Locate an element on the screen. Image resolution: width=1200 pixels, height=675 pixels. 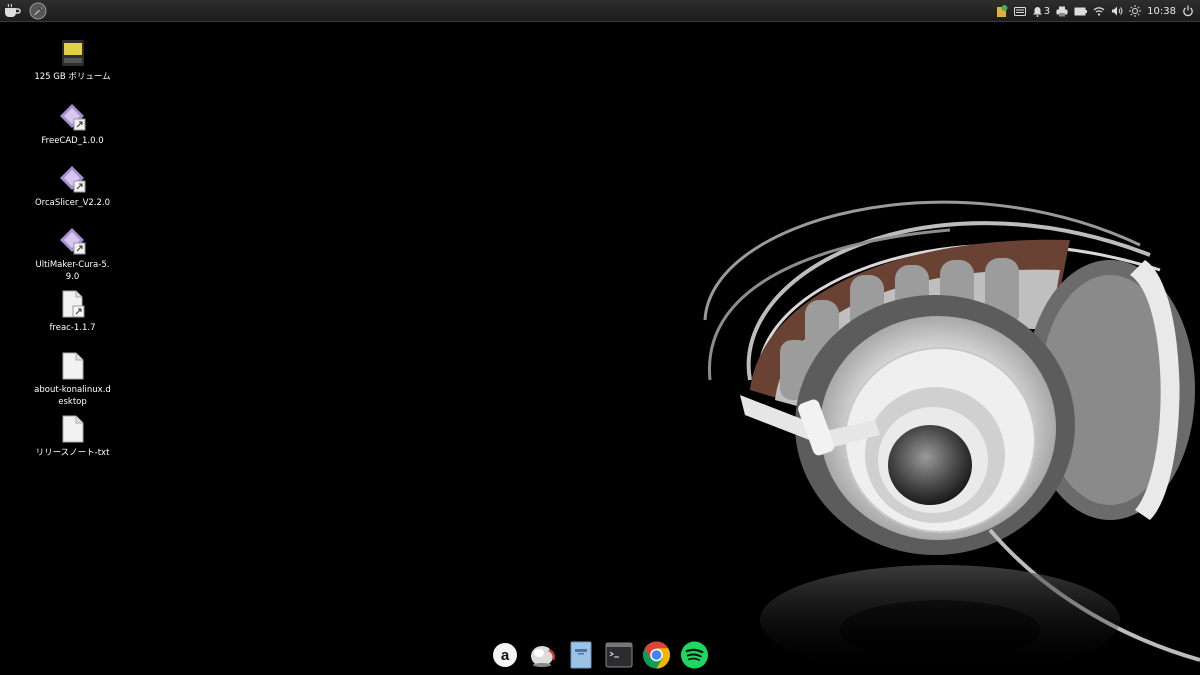
rocket-launcher-icon is located at coordinates (38, 11).